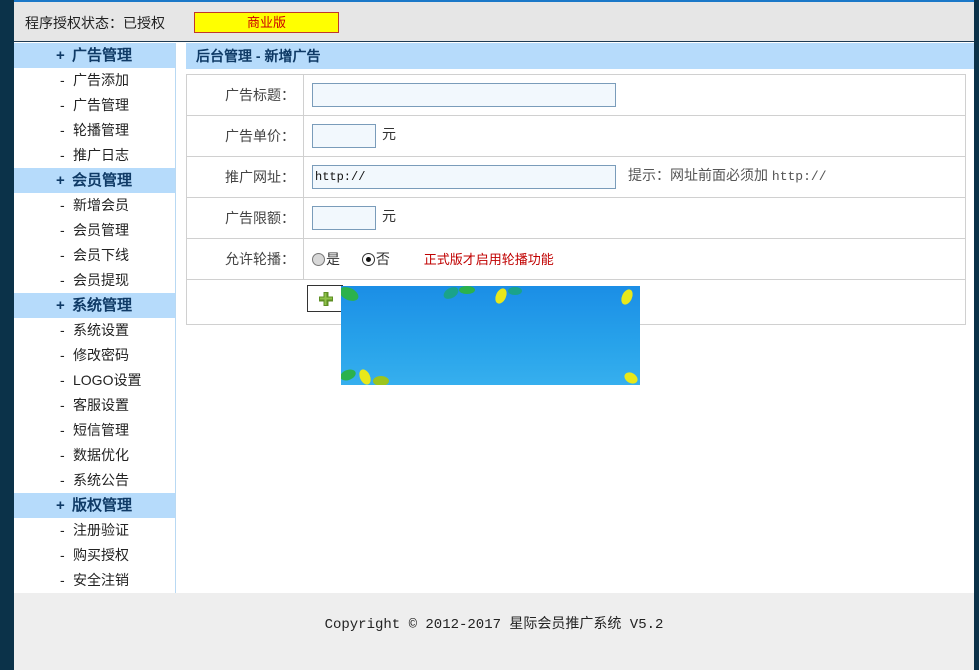  Describe the element at coordinates (94, 330) in the screenshot. I see `sidebar-item-system-settings: - 系统设置` at that location.